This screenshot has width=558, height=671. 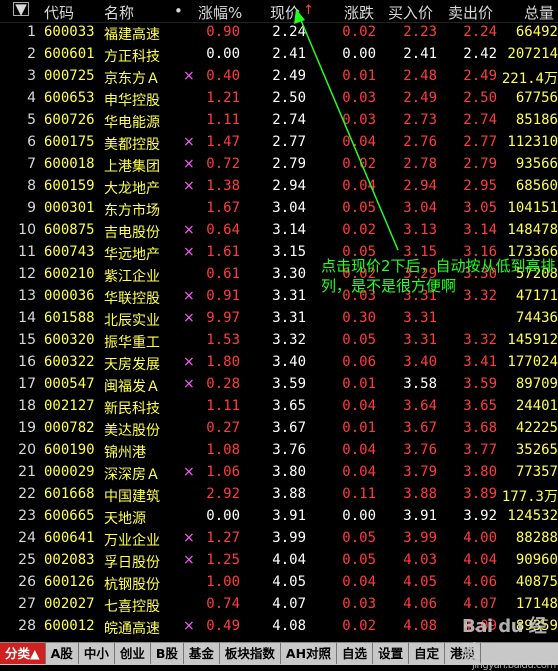 I want to click on table-row: 24 600641 万业企业 × 1.27 3.99 0.05 3.99 4.00 88288, so click(x=279, y=540).